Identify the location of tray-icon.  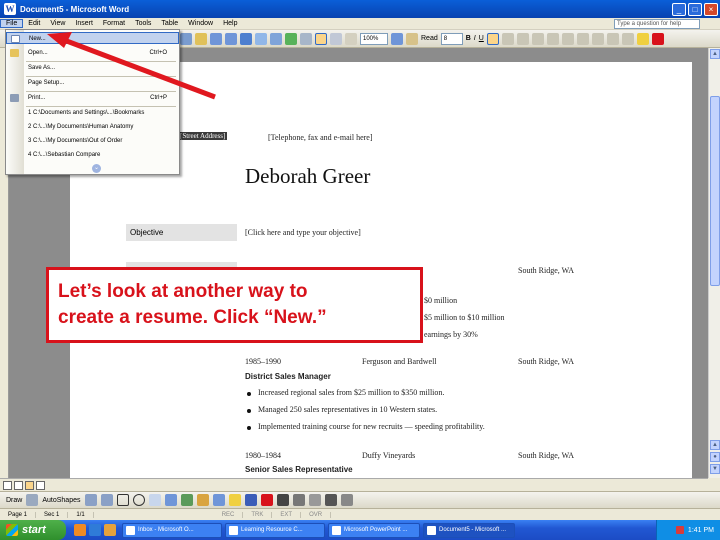
(679, 530).